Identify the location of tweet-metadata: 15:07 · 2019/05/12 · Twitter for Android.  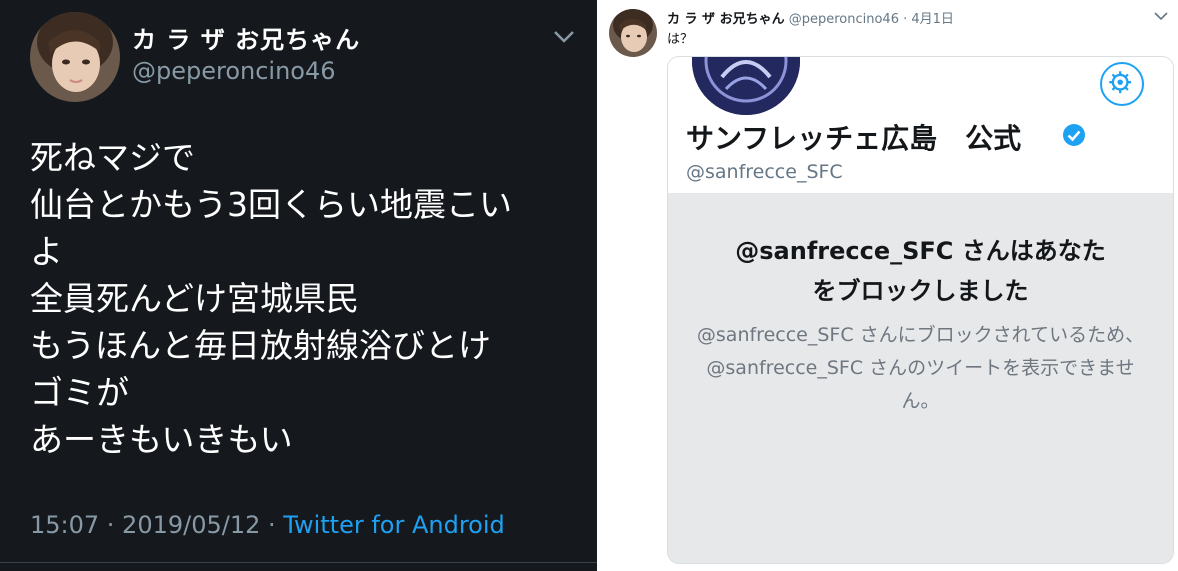
(267, 525).